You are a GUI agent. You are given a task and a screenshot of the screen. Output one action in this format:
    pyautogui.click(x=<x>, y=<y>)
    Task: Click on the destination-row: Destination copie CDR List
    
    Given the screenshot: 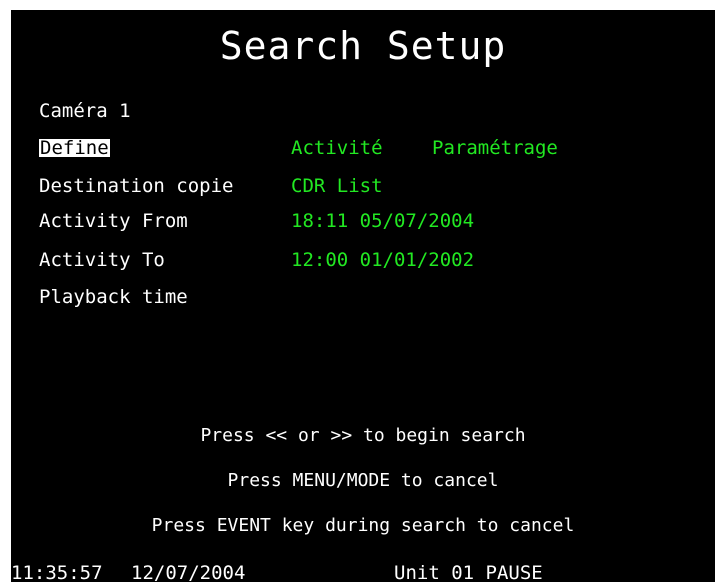 What is the action you would take?
    pyautogui.click(x=211, y=186)
    